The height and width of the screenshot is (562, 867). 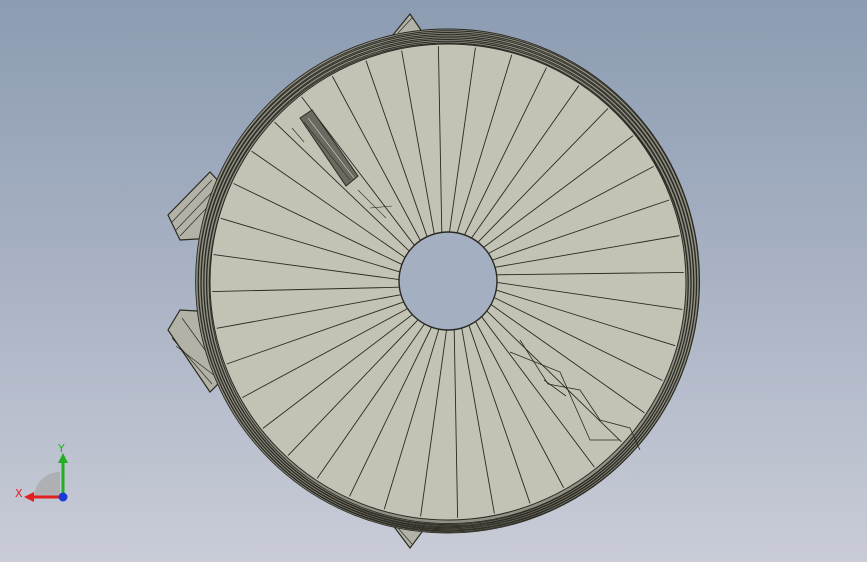 What do you see at coordinates (61, 448) in the screenshot?
I see `y-axis-label: Y` at bounding box center [61, 448].